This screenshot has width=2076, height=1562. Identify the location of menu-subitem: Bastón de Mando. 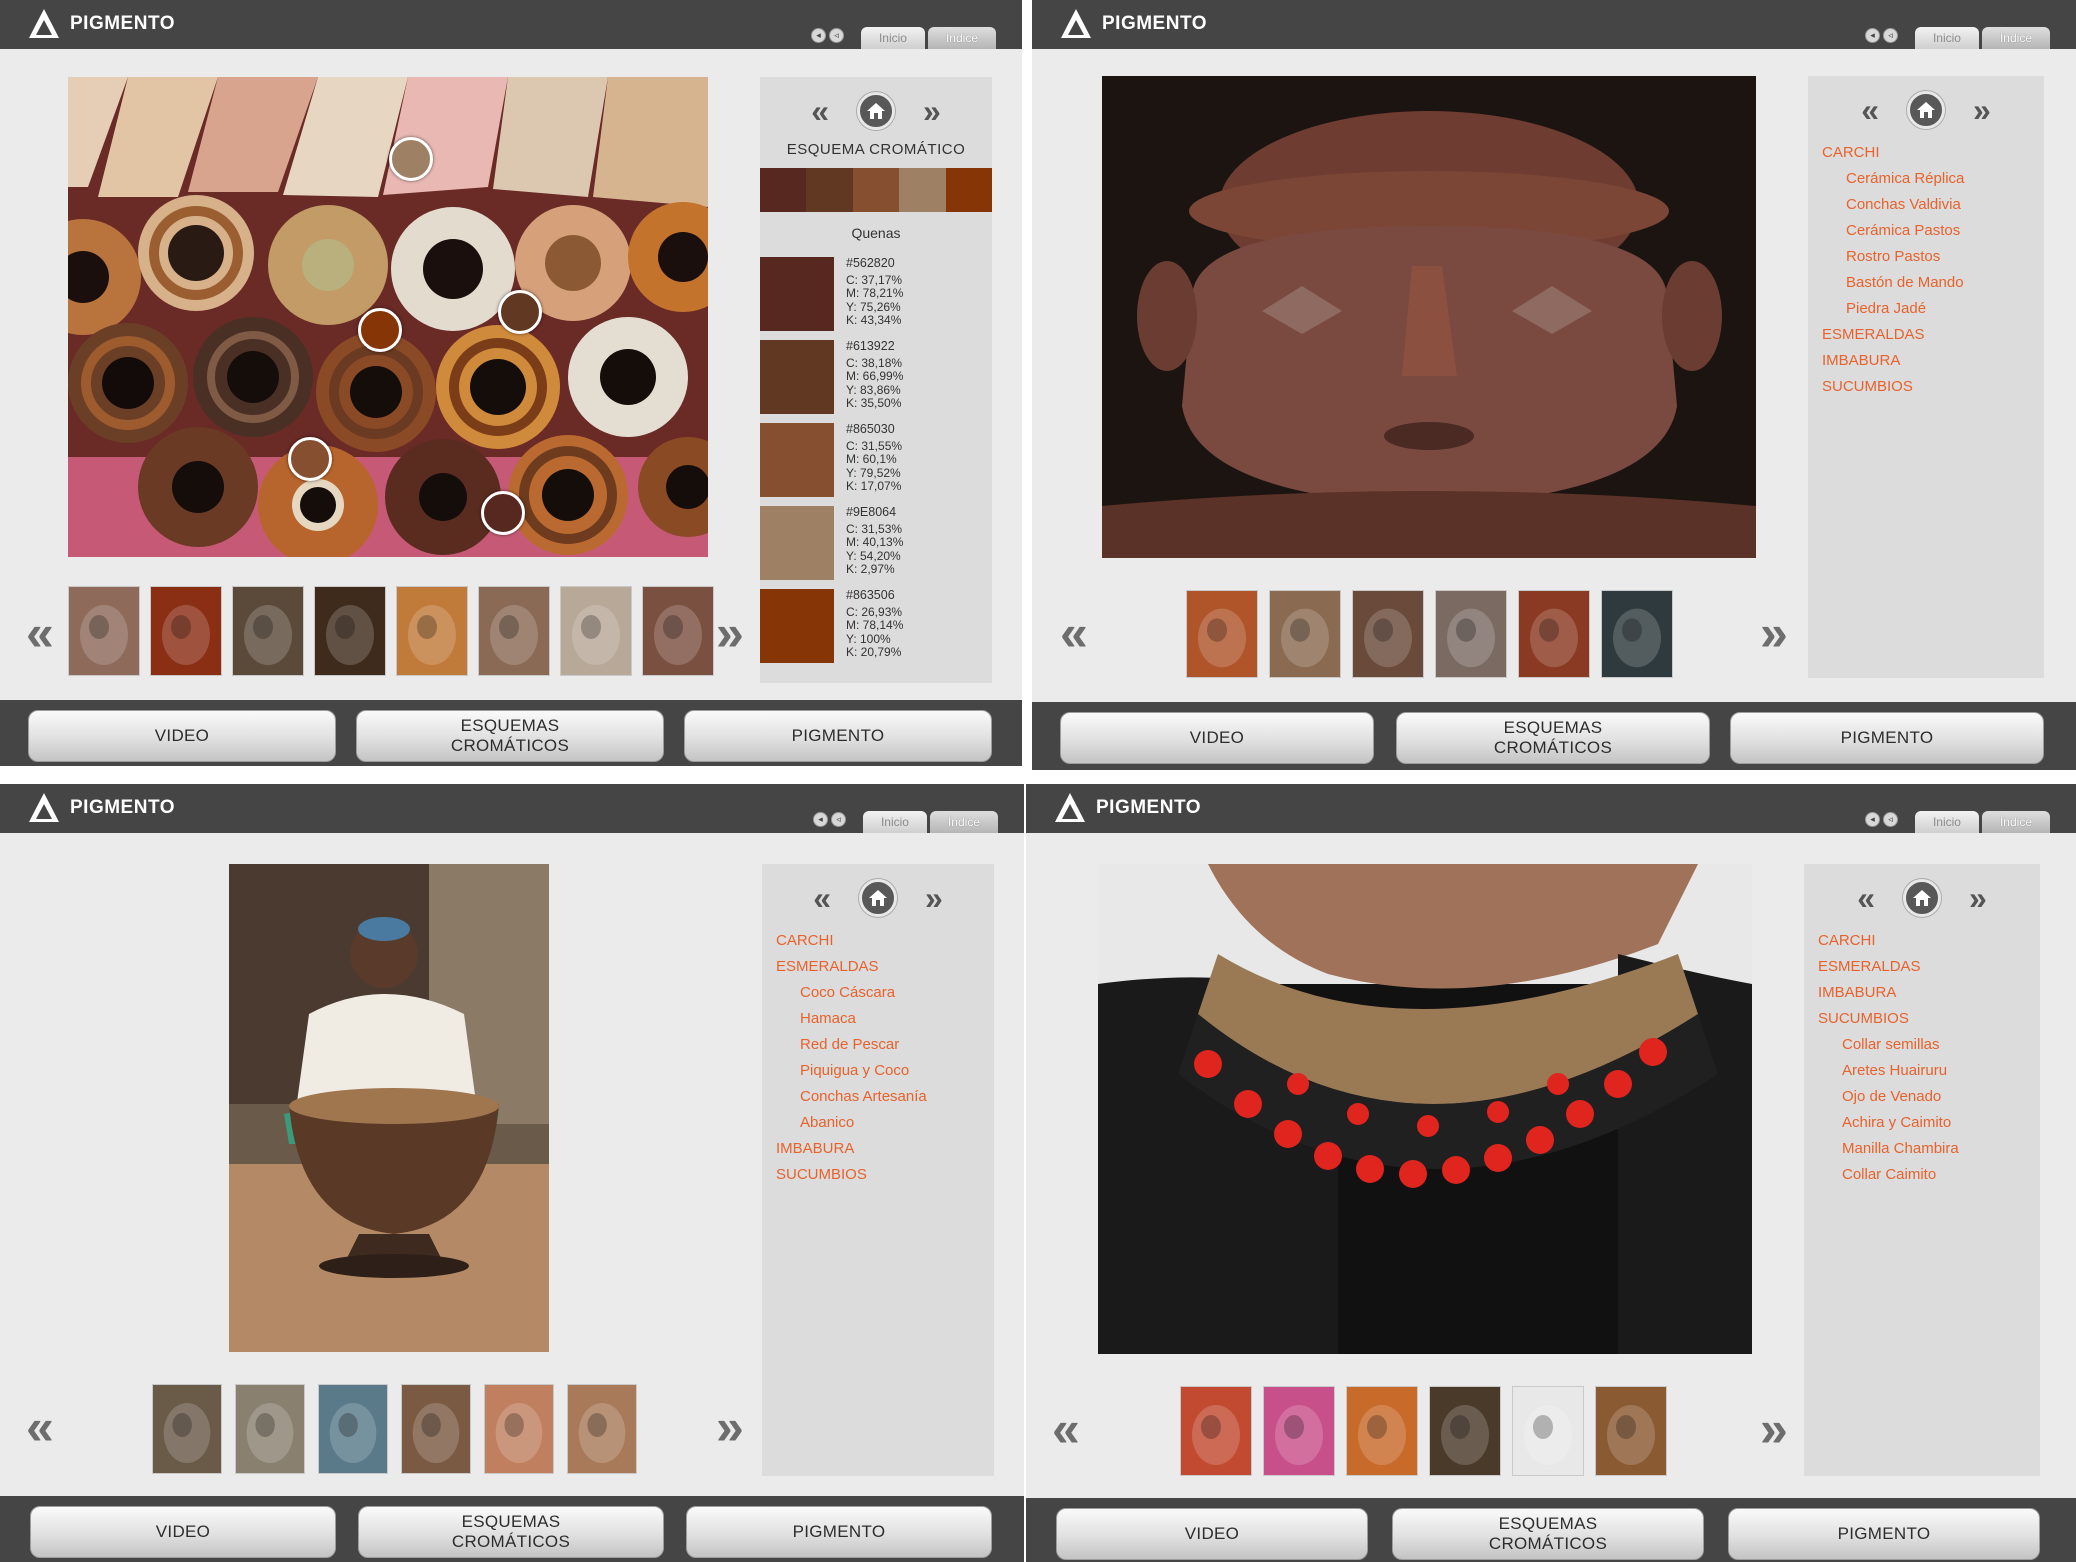
(1930, 283).